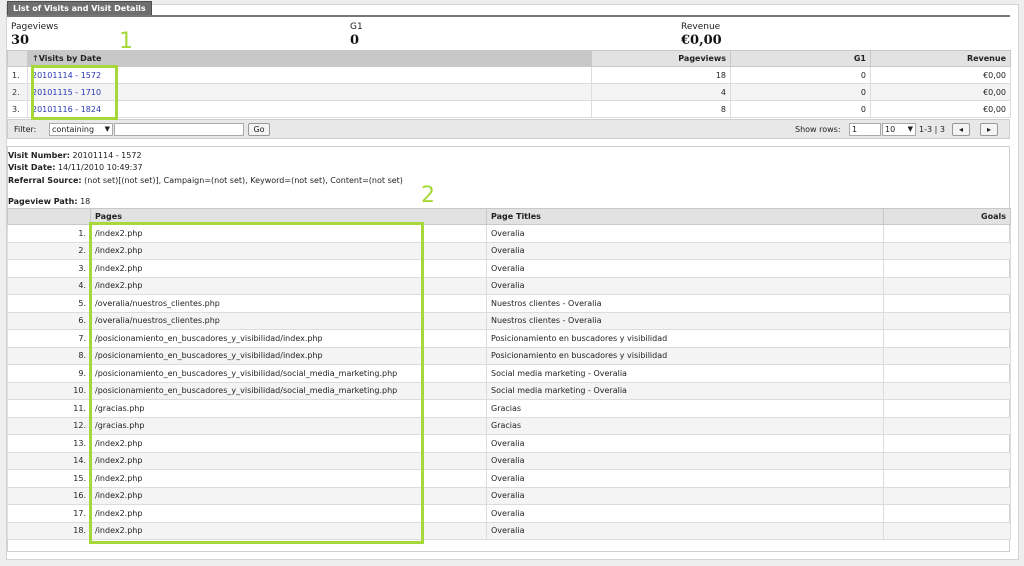 This screenshot has width=1024, height=566. Describe the element at coordinates (818, 129) in the screenshot. I see `show-rows-label: Show rows:` at that location.